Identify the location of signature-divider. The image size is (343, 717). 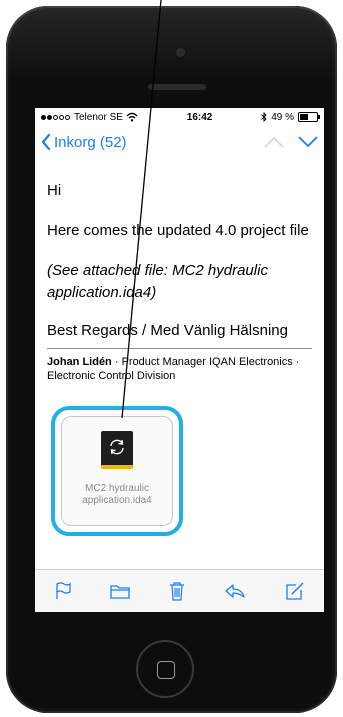
(179, 348).